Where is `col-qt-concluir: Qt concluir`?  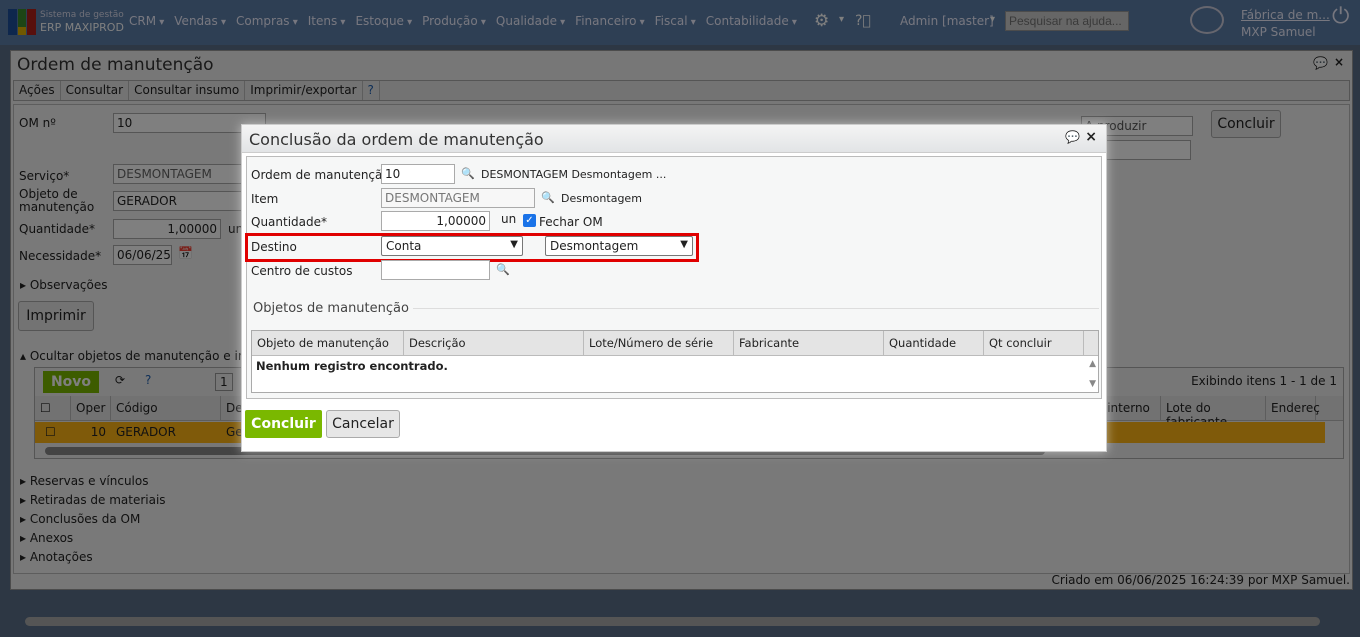 col-qt-concluir: Qt concluir is located at coordinates (1034, 343).